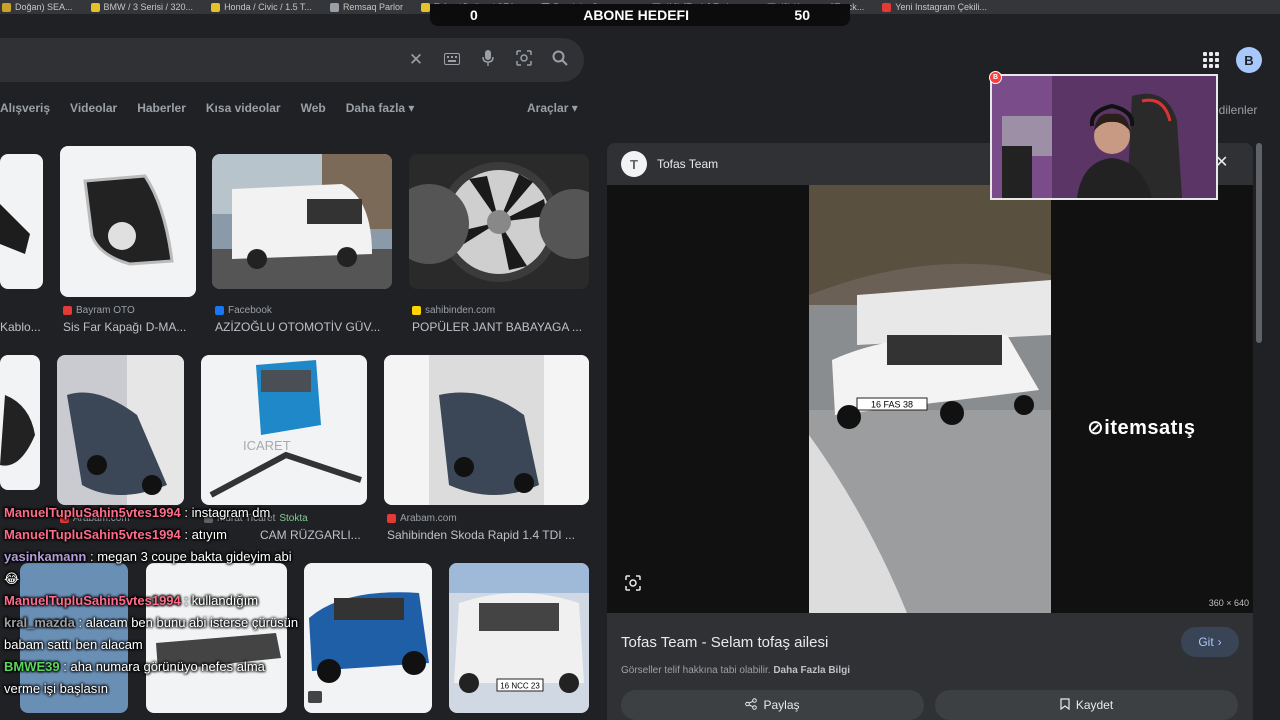 The height and width of the screenshot is (720, 1280). I want to click on subscriber-goal-overlay: 0 ABONE HEDEFI 50, so click(640, 15).